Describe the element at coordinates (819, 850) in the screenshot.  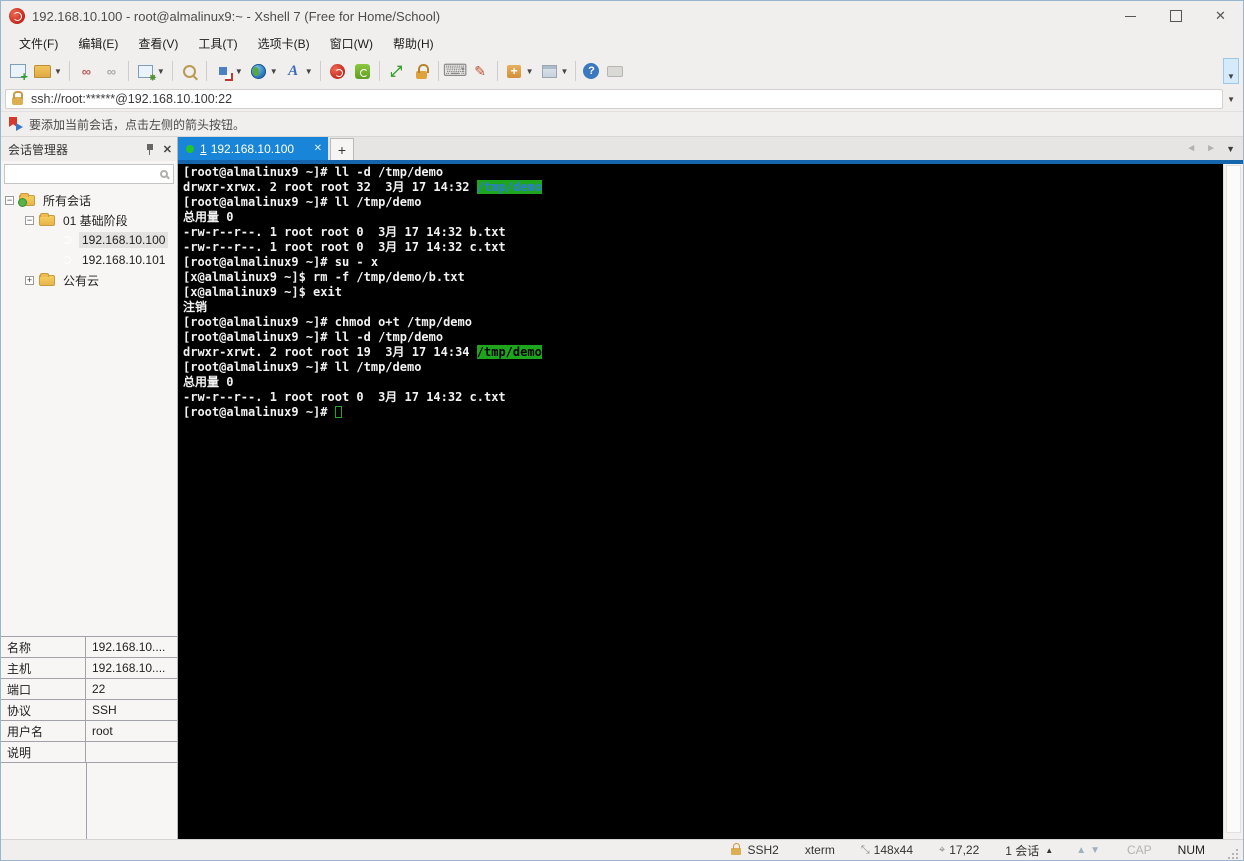
I see `terminal-type-label: xterm` at that location.